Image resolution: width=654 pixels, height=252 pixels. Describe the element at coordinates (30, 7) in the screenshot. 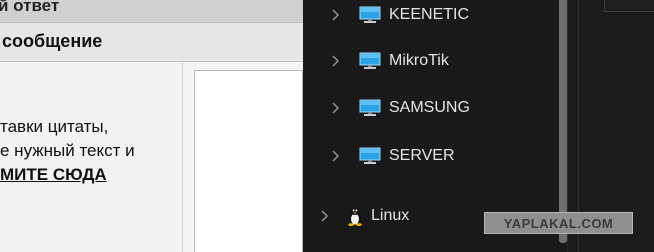

I see `forum-header-title: й ответ` at that location.